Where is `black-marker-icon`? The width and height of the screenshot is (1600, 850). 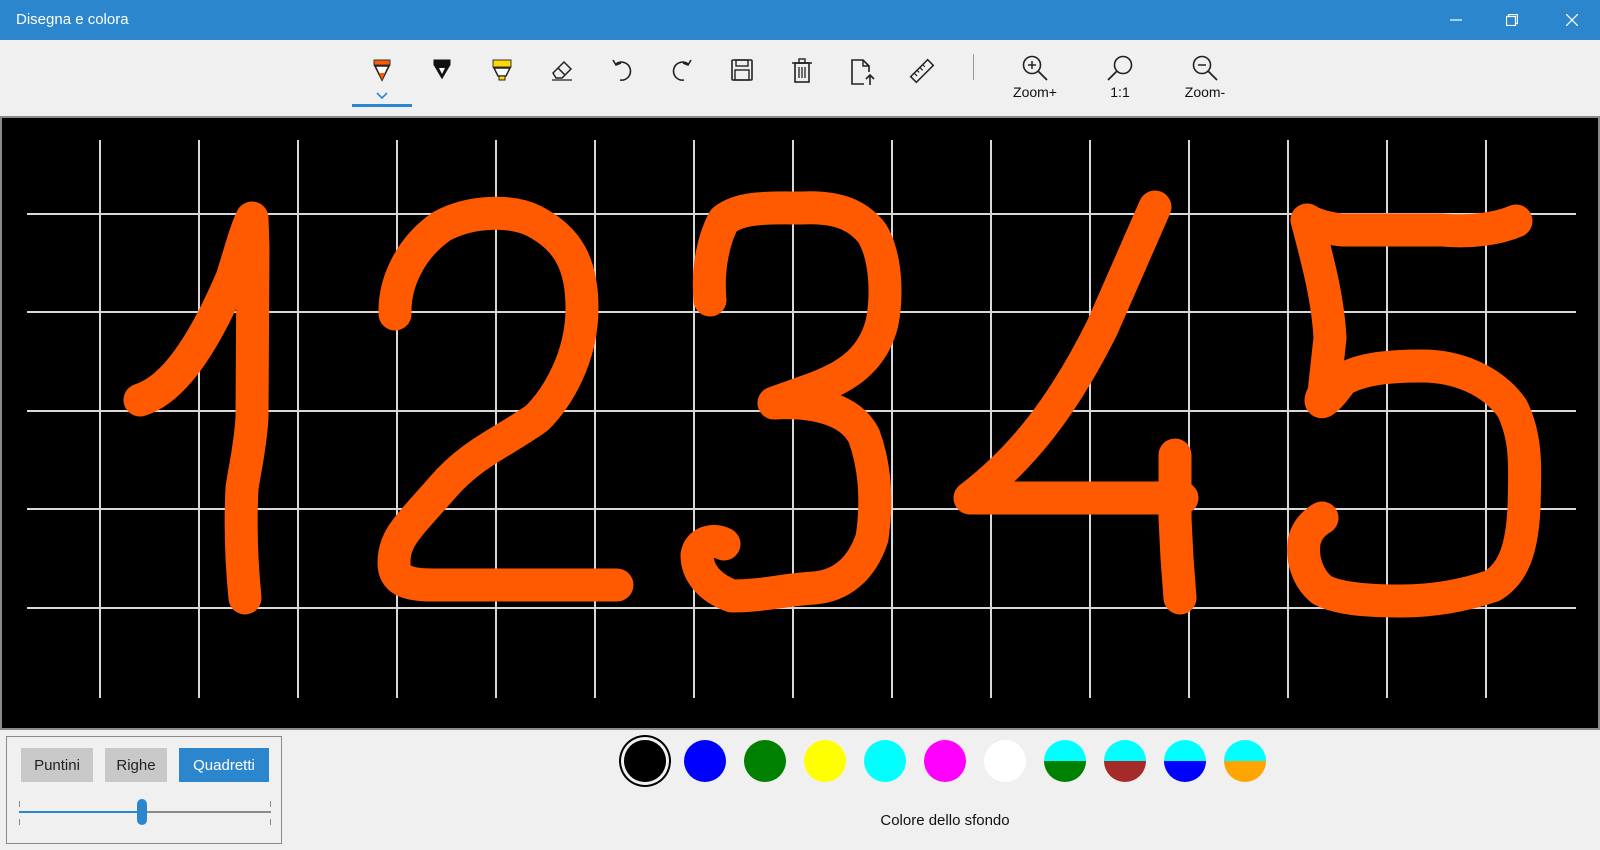
black-marker-icon is located at coordinates (442, 69).